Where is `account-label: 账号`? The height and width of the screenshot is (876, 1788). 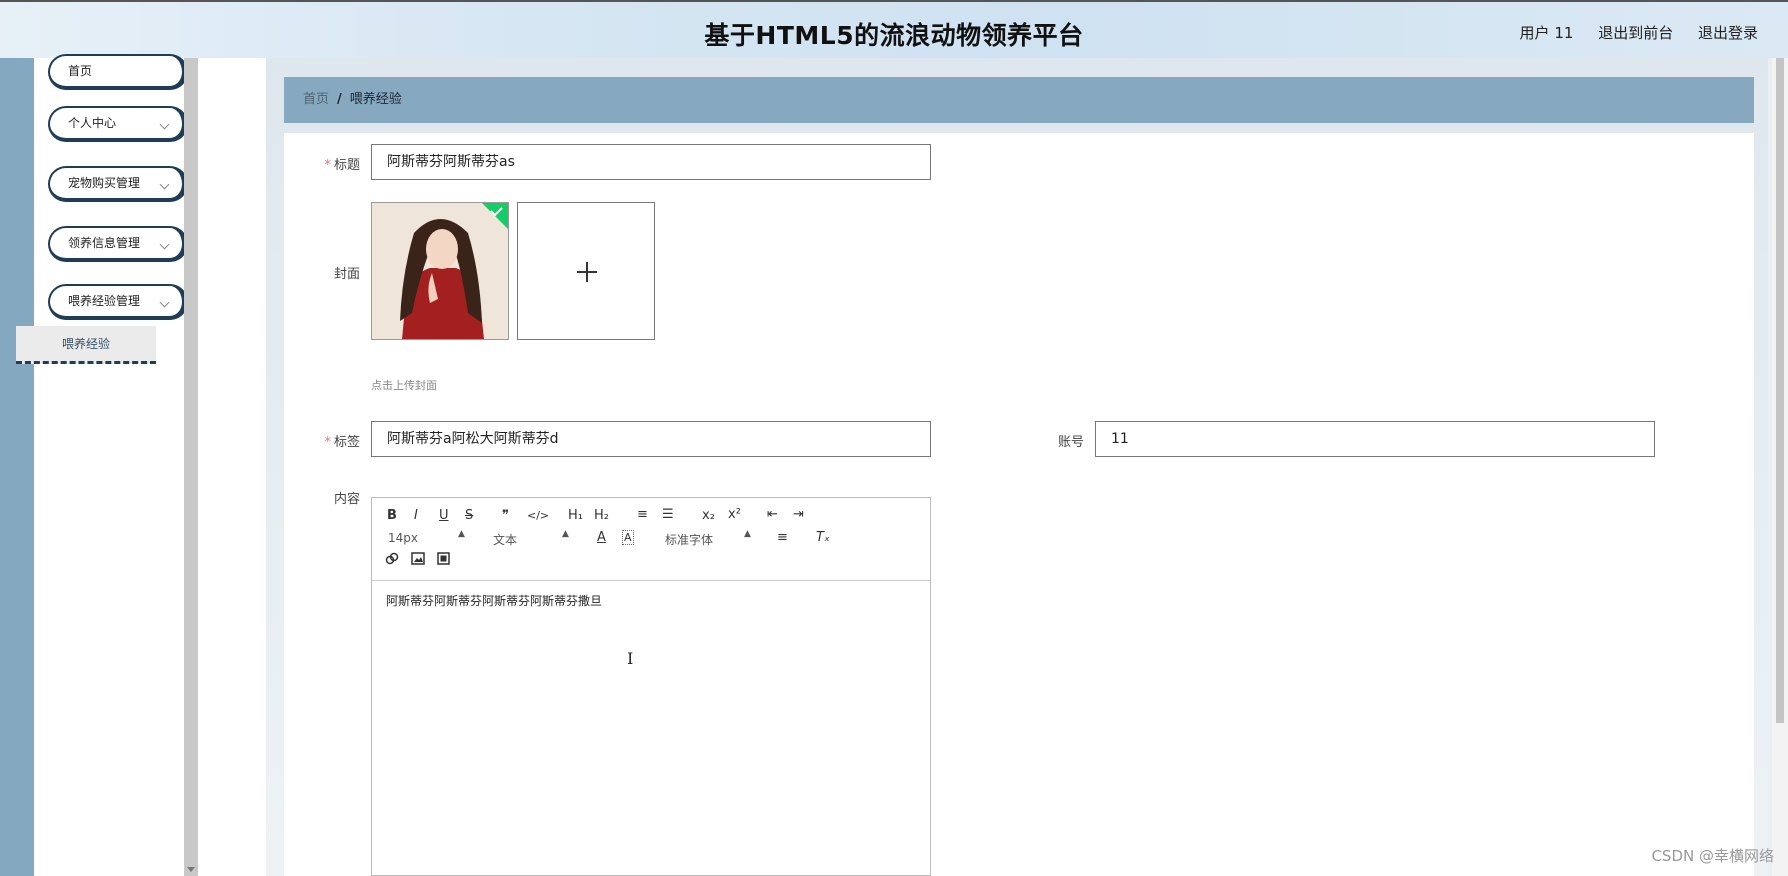 account-label: 账号 is located at coordinates (1070, 442).